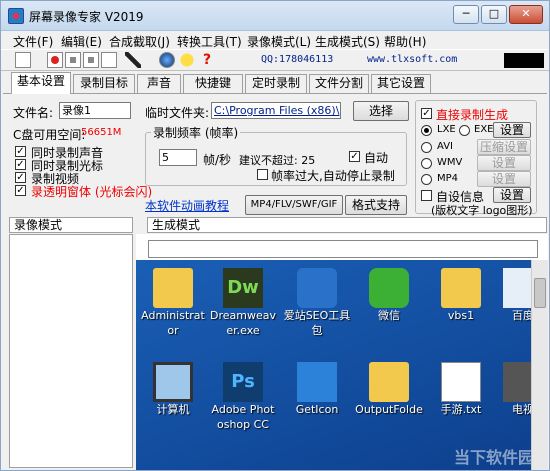 The width and height of the screenshot is (550, 471). Describe the element at coordinates (20, 151) in the screenshot. I see `checkbox-record-audio: ✓` at that location.